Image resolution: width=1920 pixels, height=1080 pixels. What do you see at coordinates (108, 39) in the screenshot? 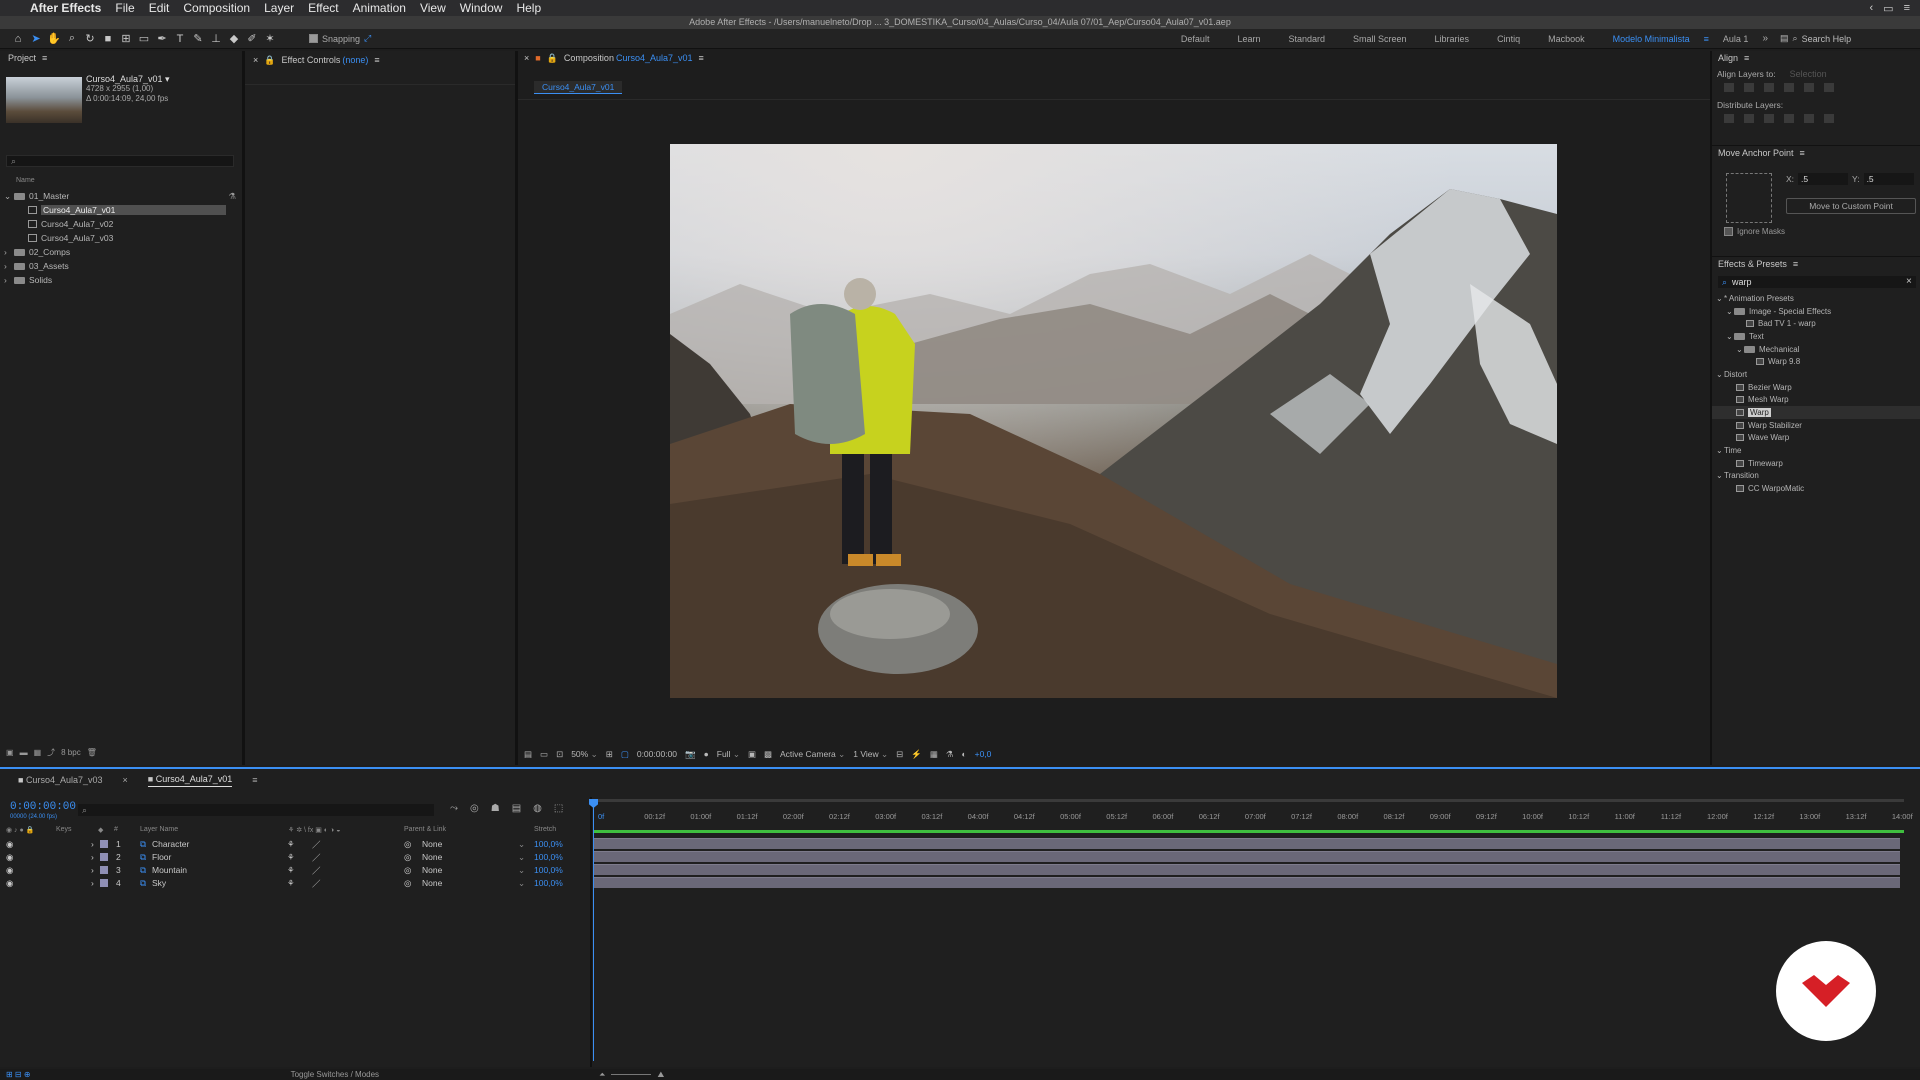
I see `camera-tool-icon: ■` at bounding box center [108, 39].